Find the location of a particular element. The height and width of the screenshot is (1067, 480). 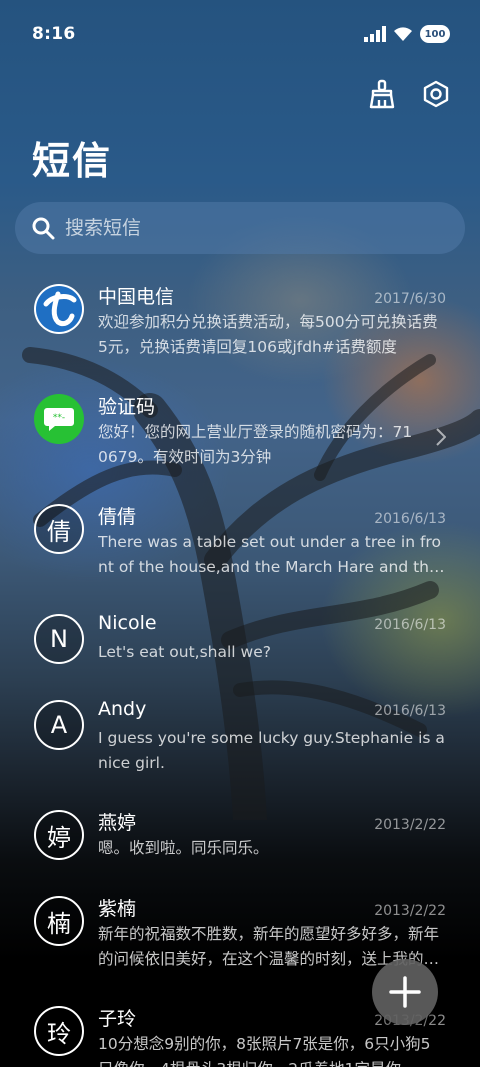

avatar: 婷 is located at coordinates (59, 835).